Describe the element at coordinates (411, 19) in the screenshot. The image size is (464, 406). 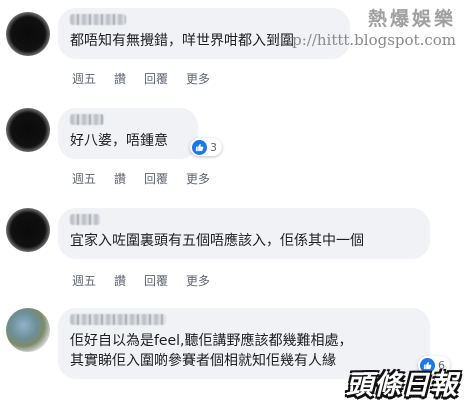
I see `watermark-title: 熱爆娛樂` at that location.